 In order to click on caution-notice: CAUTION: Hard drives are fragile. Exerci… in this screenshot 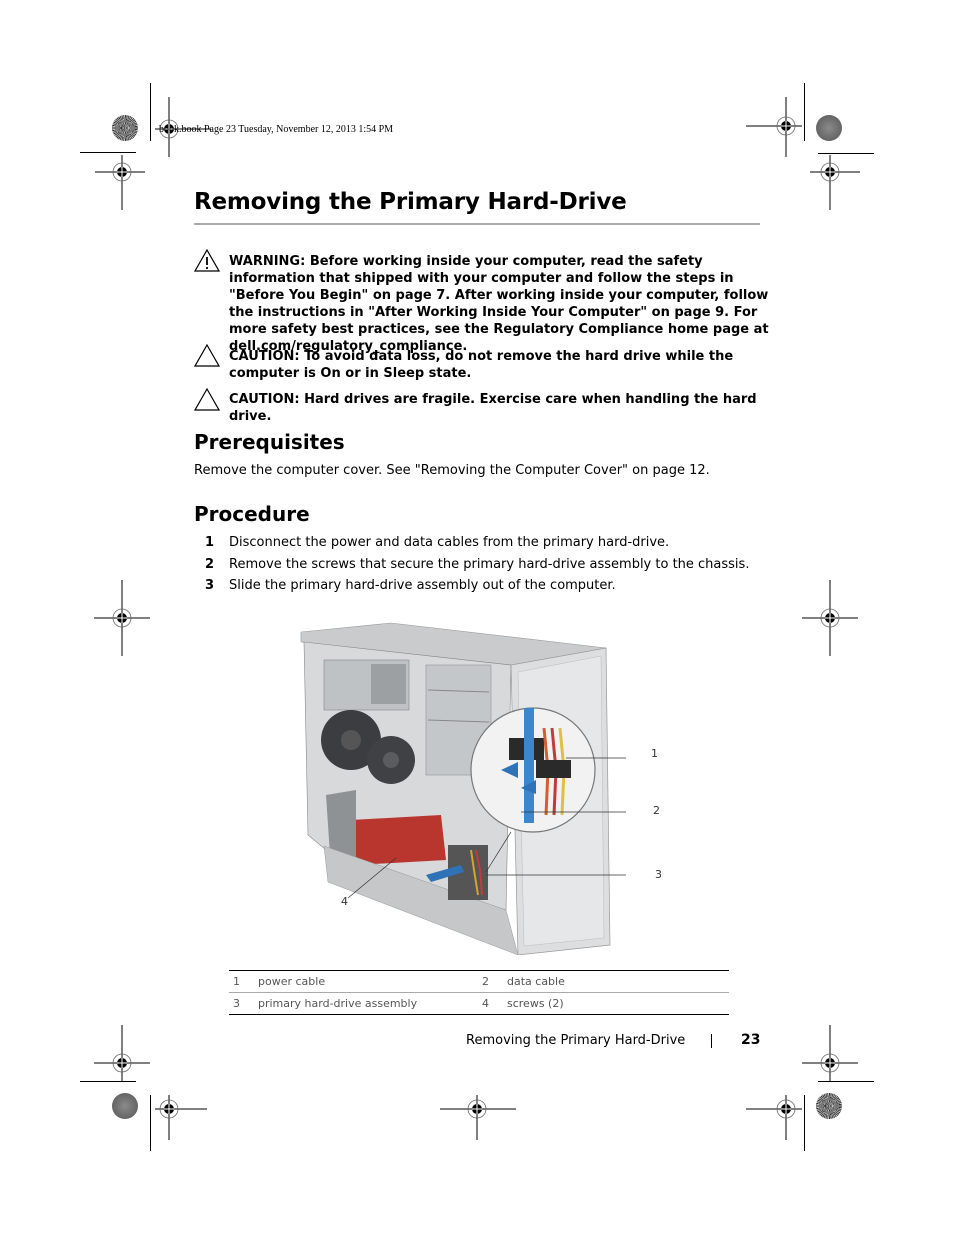, I will do `click(493, 408)`.